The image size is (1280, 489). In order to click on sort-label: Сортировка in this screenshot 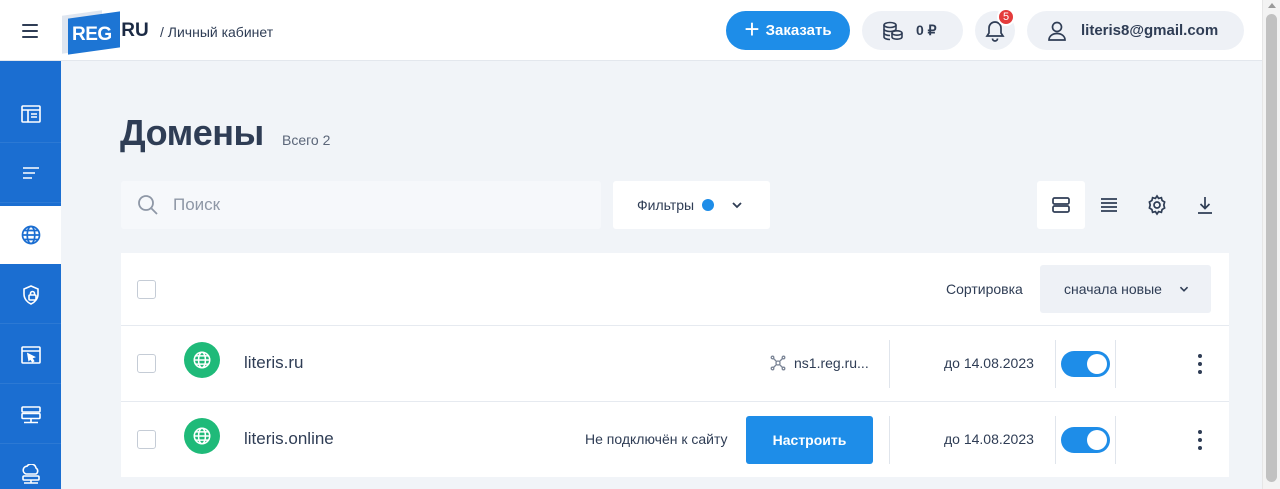, I will do `click(984, 289)`.